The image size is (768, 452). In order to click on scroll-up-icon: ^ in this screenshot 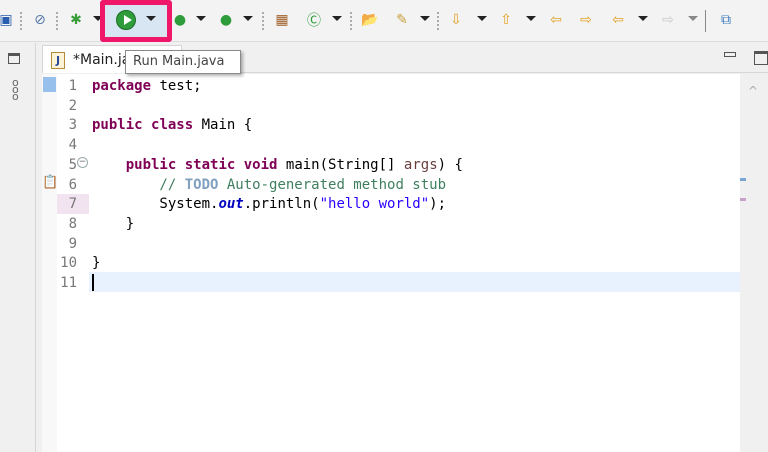, I will do `click(753, 91)`.